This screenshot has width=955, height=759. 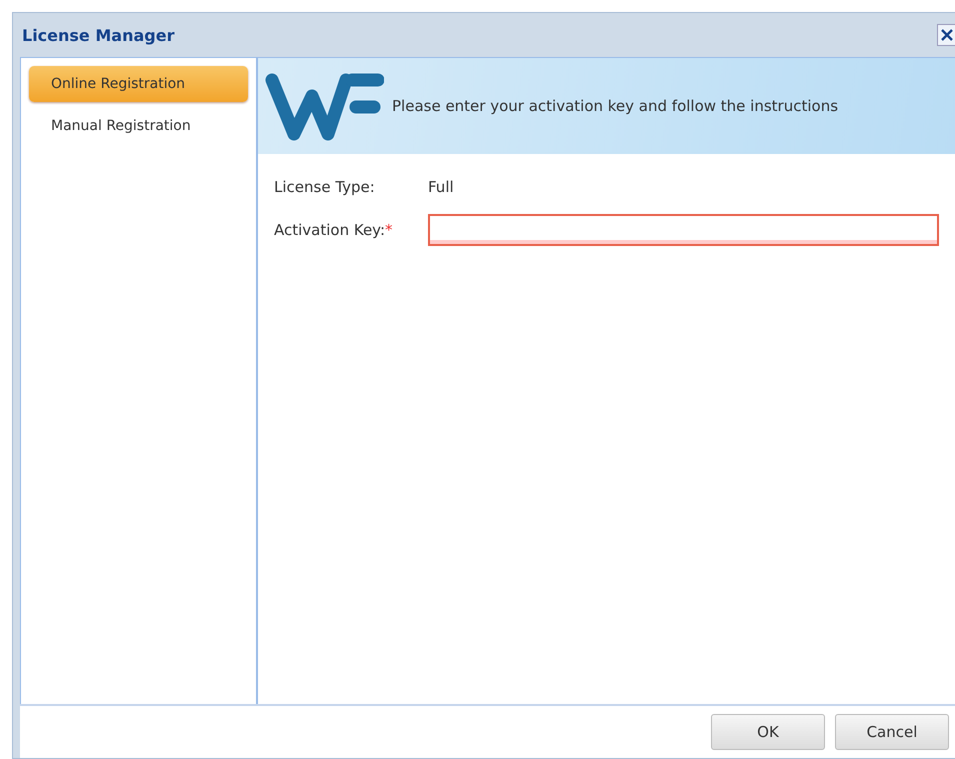 What do you see at coordinates (768, 732) in the screenshot?
I see `dialog-button: OK` at bounding box center [768, 732].